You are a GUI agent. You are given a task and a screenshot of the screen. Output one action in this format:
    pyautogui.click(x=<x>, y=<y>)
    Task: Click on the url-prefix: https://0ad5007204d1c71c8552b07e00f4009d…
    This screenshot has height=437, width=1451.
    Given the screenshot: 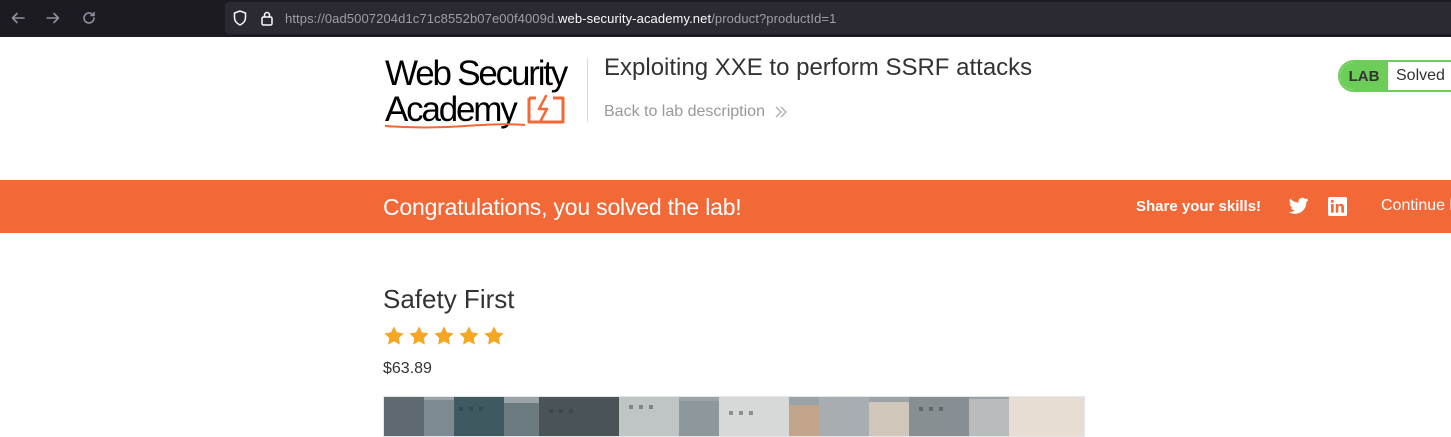 What is the action you would take?
    pyautogui.click(x=422, y=18)
    